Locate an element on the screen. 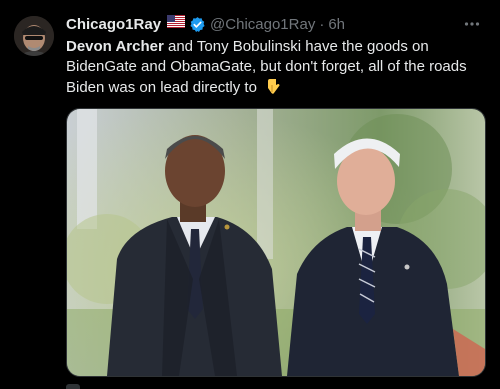 Image resolution: width=500 pixels, height=389 pixels. pointing-down-hand-icon is located at coordinates (273, 89).